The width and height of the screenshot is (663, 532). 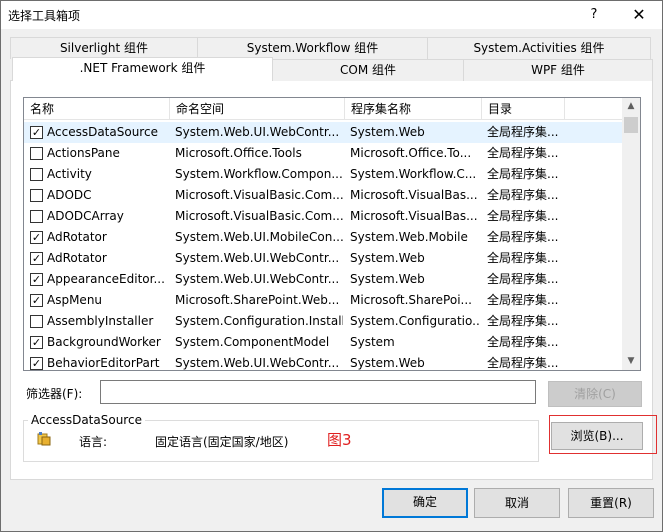 What do you see at coordinates (104, 48) in the screenshot?
I see `tab-silverlight: Silverlight 组件` at bounding box center [104, 48].